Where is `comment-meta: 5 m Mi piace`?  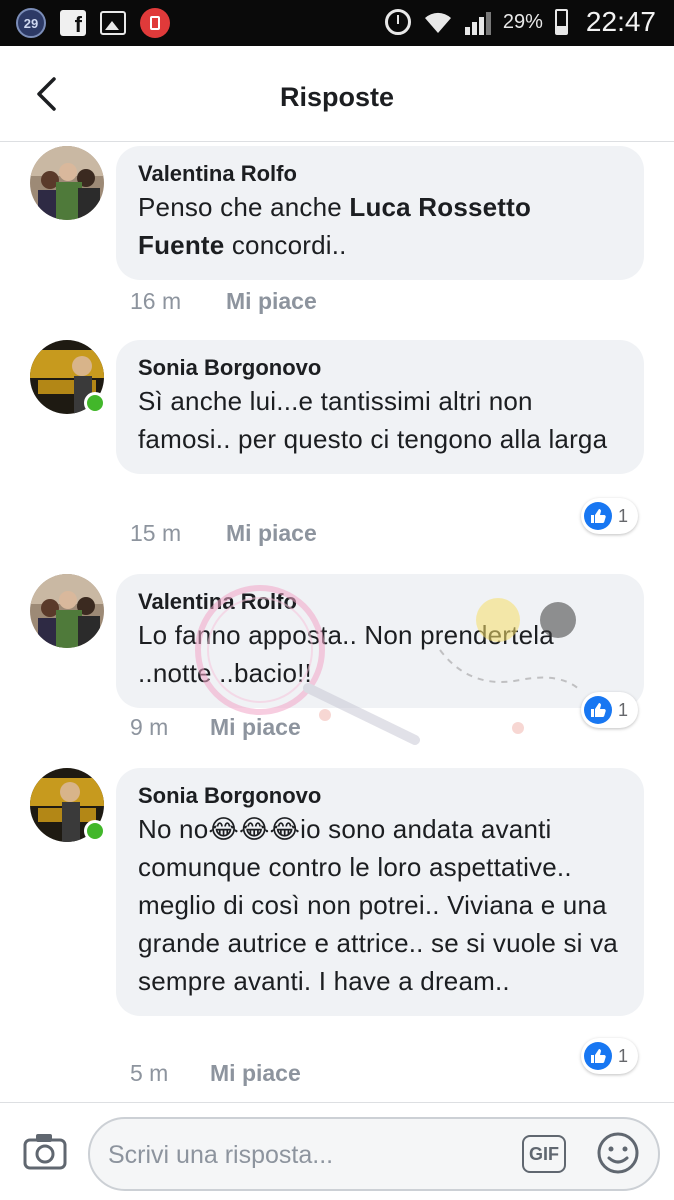
comment-meta: 5 m Mi piace is located at coordinates (215, 1073).